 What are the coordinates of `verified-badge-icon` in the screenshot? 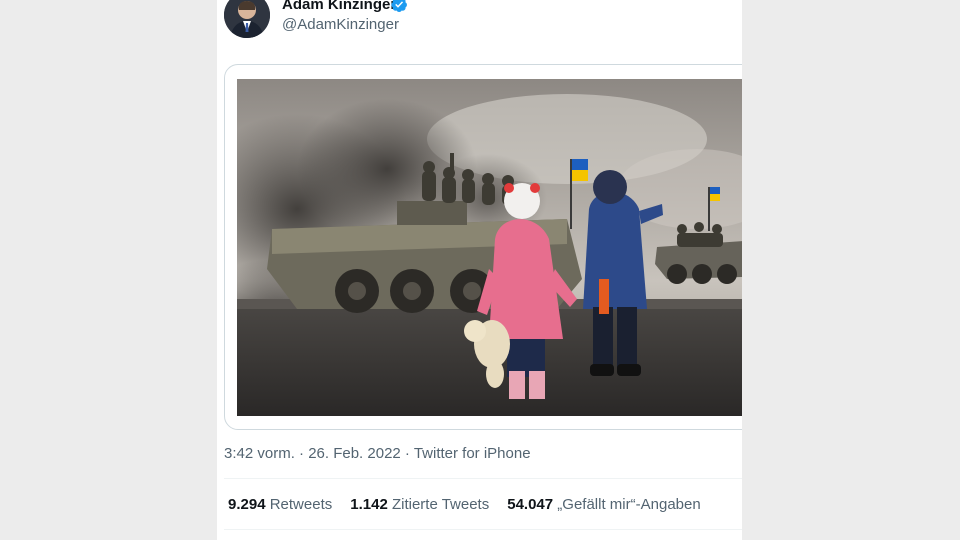 It's located at (399, 6).